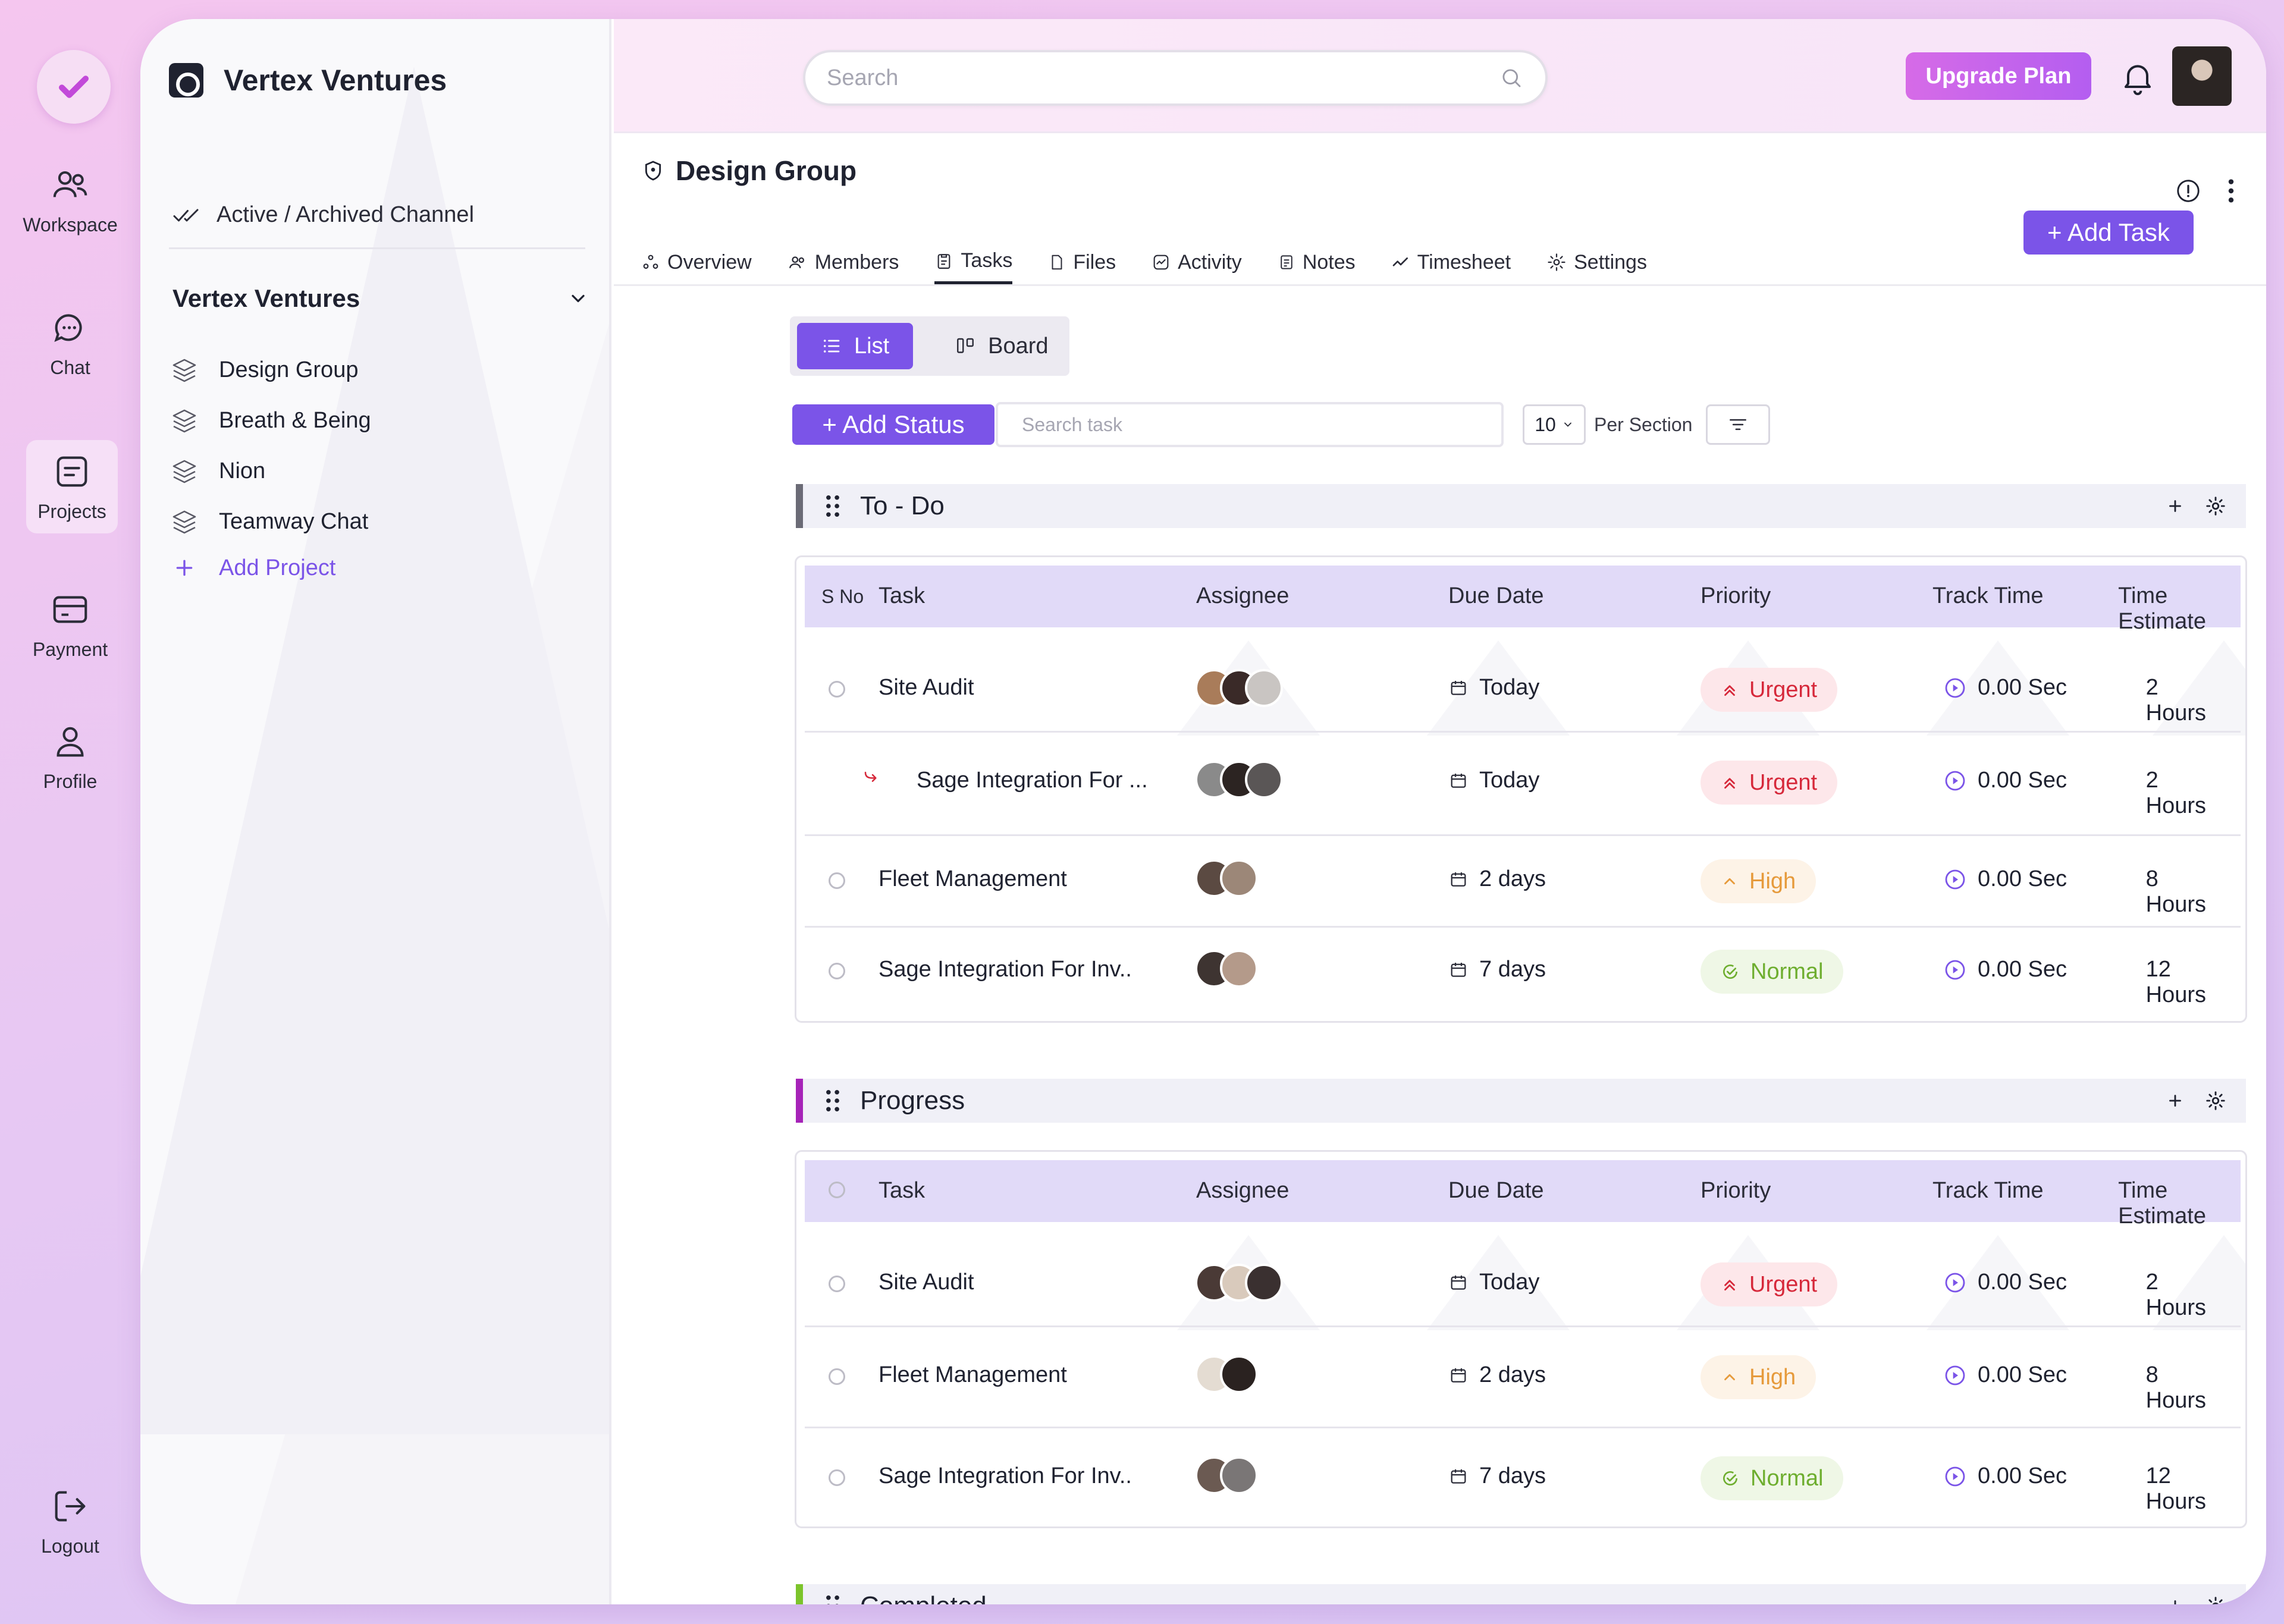 This screenshot has width=2284, height=1624. I want to click on tab-overview: Overview, so click(697, 262).